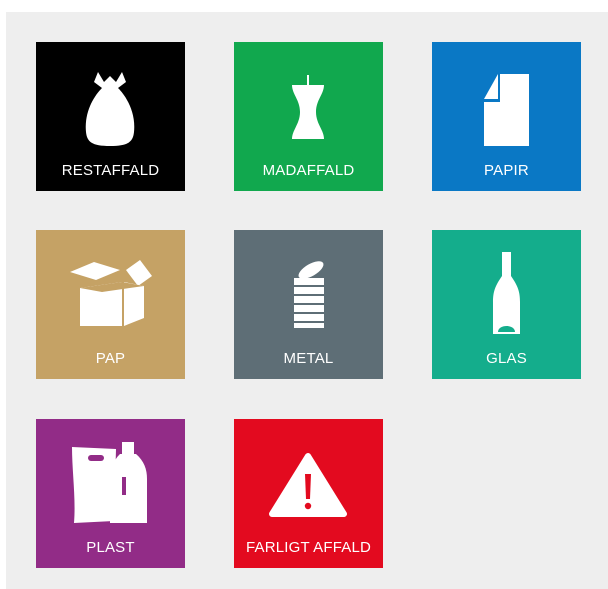 The image size is (608, 589). What do you see at coordinates (110, 170) in the screenshot?
I see `tile-label: RESTAFFALD` at bounding box center [110, 170].